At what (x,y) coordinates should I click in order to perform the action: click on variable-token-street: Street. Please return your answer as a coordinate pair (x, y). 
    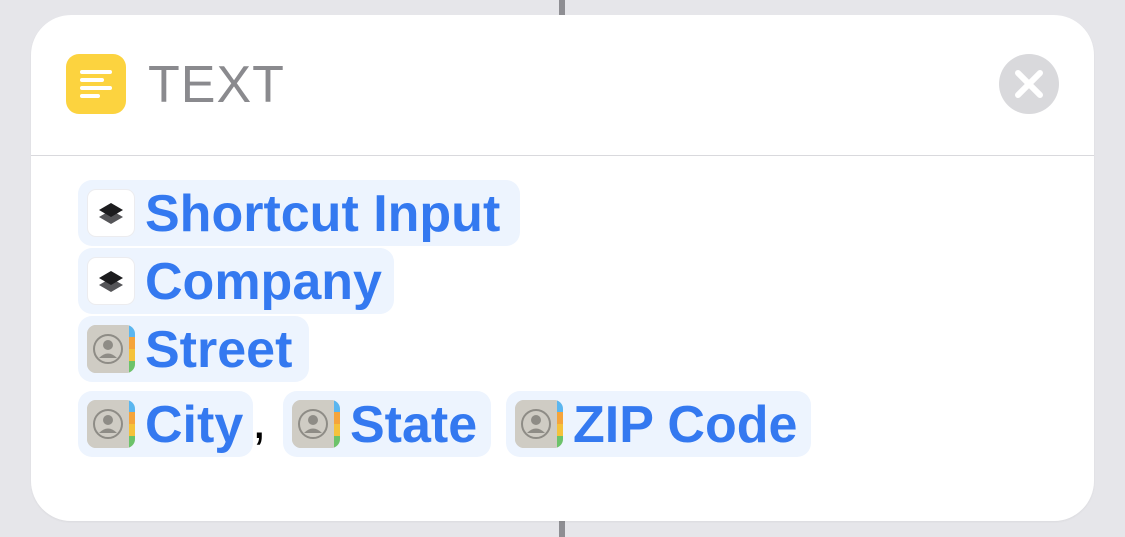
    Looking at the image, I should click on (193, 349).